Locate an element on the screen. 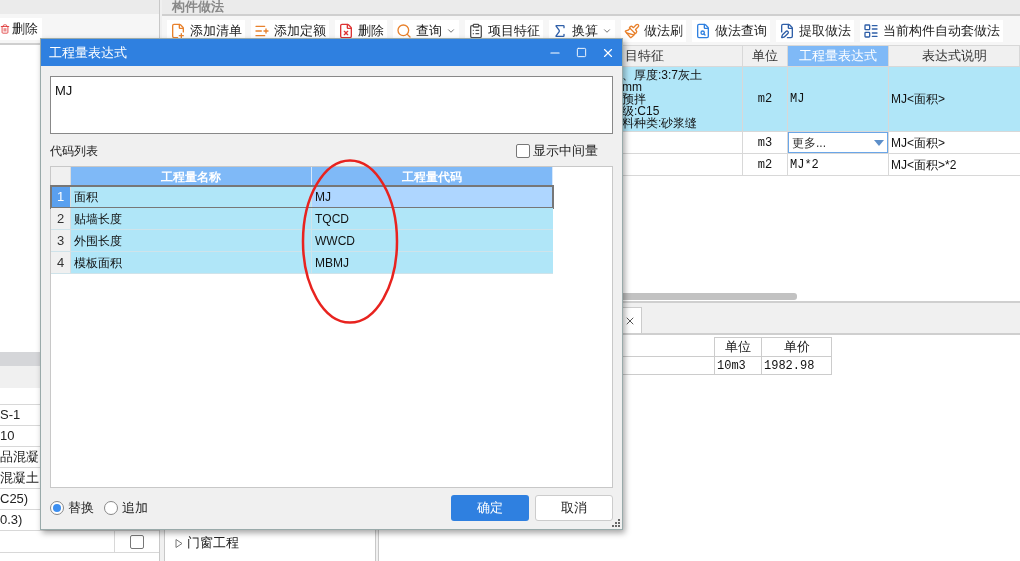 This screenshot has width=1020, height=561. file-plus-icon is located at coordinates (178, 30).